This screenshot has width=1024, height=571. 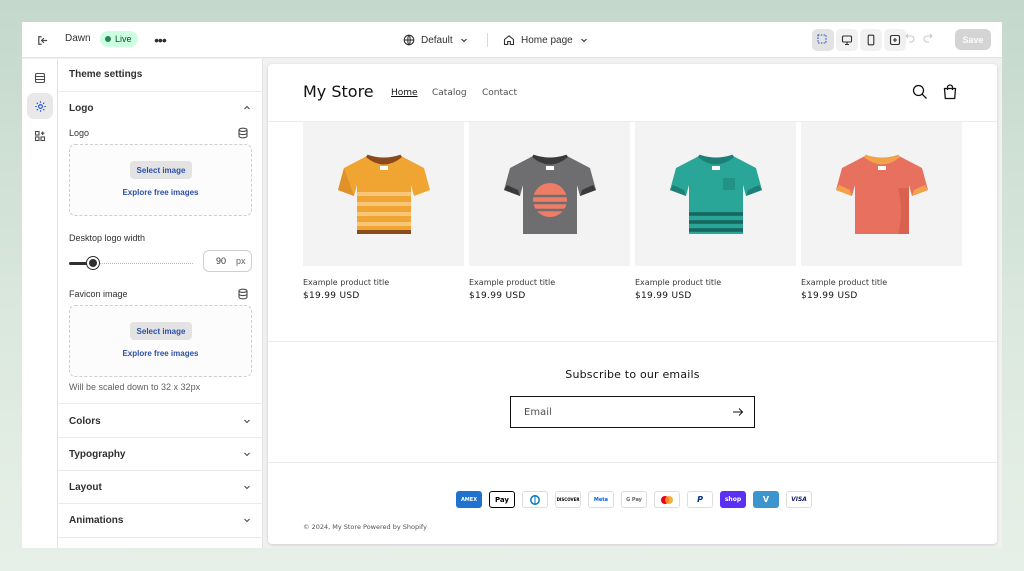 What do you see at coordinates (365, 527) in the screenshot?
I see `footer-copyright: © 2024, My Store Powered by Shopify` at bounding box center [365, 527].